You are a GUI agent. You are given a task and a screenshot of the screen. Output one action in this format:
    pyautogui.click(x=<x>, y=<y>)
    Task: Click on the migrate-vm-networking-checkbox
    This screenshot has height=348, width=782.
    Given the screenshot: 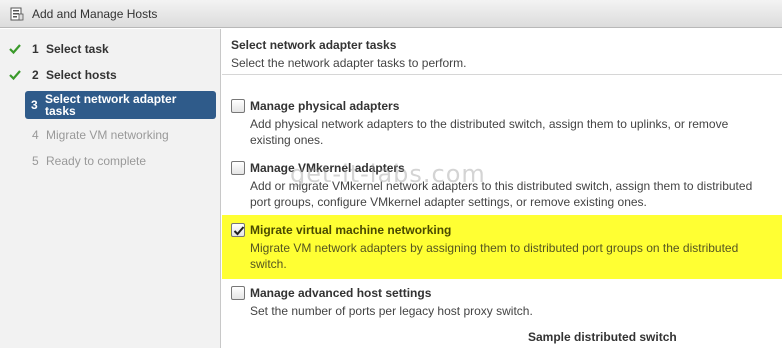 What is the action you would take?
    pyautogui.click(x=238, y=230)
    